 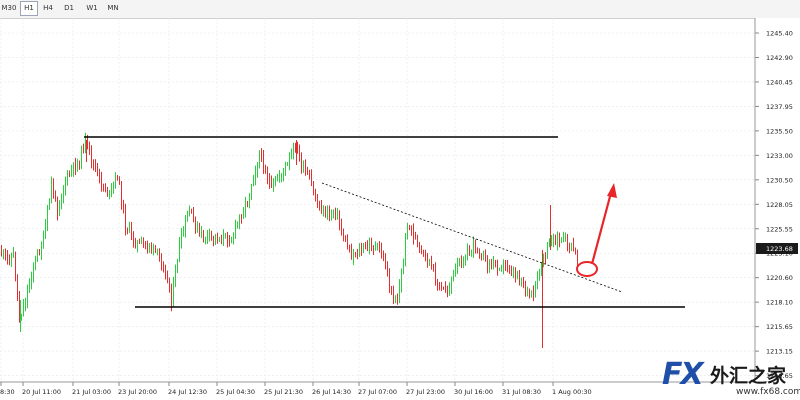 I want to click on price-label: 1233.00, so click(x=779, y=156).